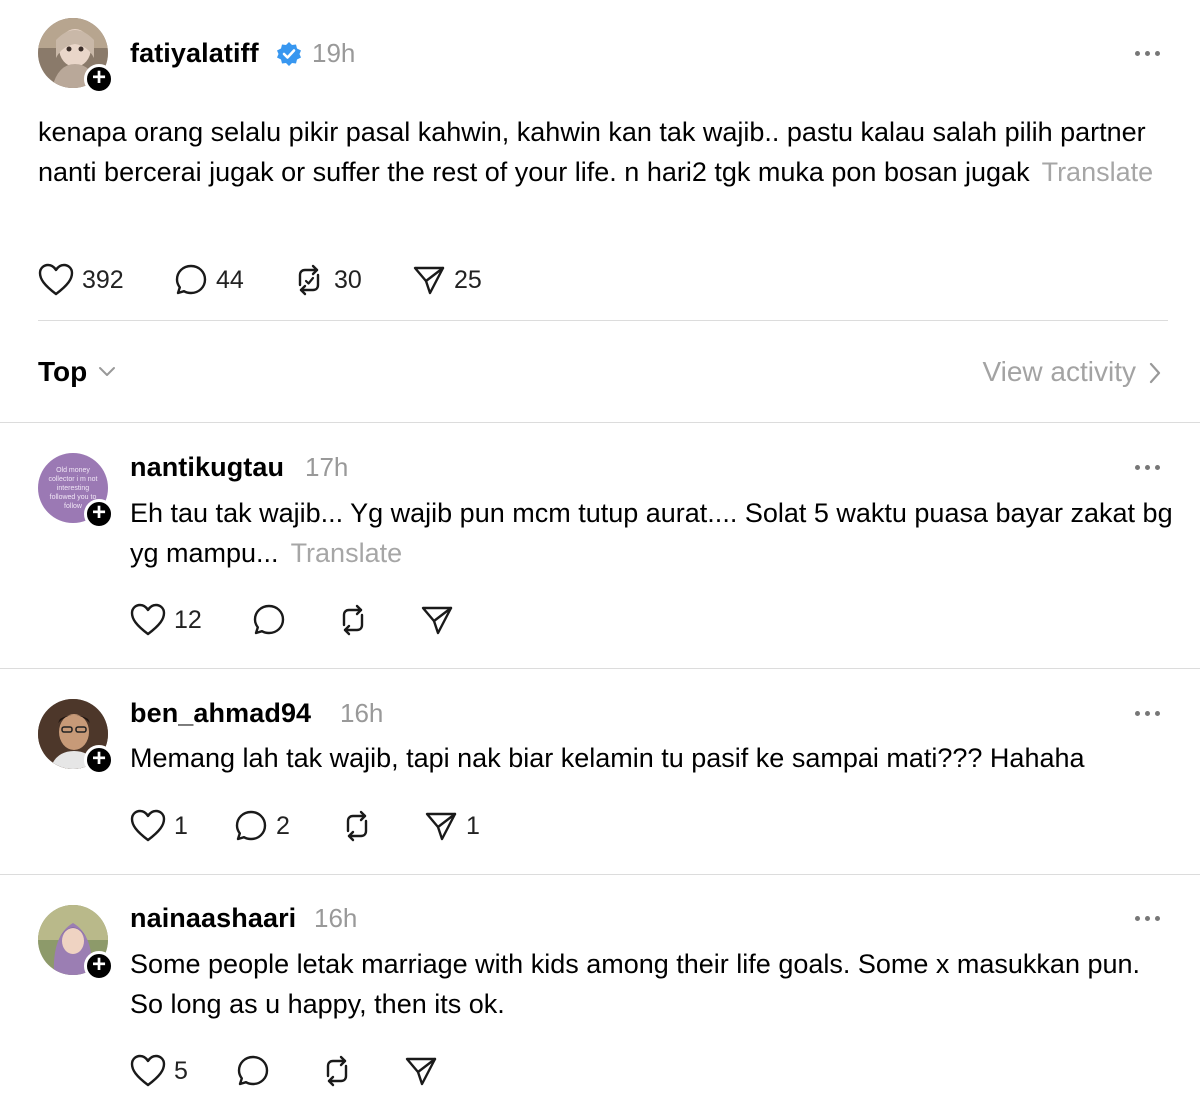  Describe the element at coordinates (209, 280) in the screenshot. I see `comment-button: 44` at that location.